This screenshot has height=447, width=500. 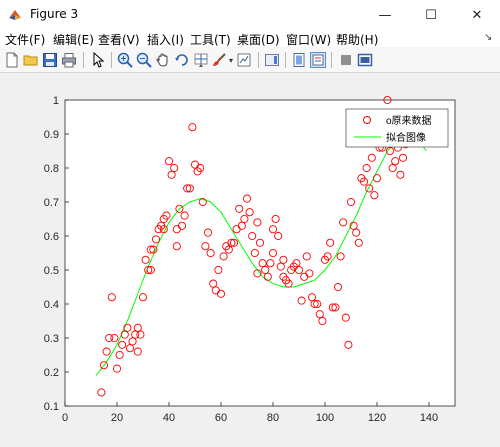 I want to click on brush-dropdown-icon: ▾, so click(x=231, y=60).